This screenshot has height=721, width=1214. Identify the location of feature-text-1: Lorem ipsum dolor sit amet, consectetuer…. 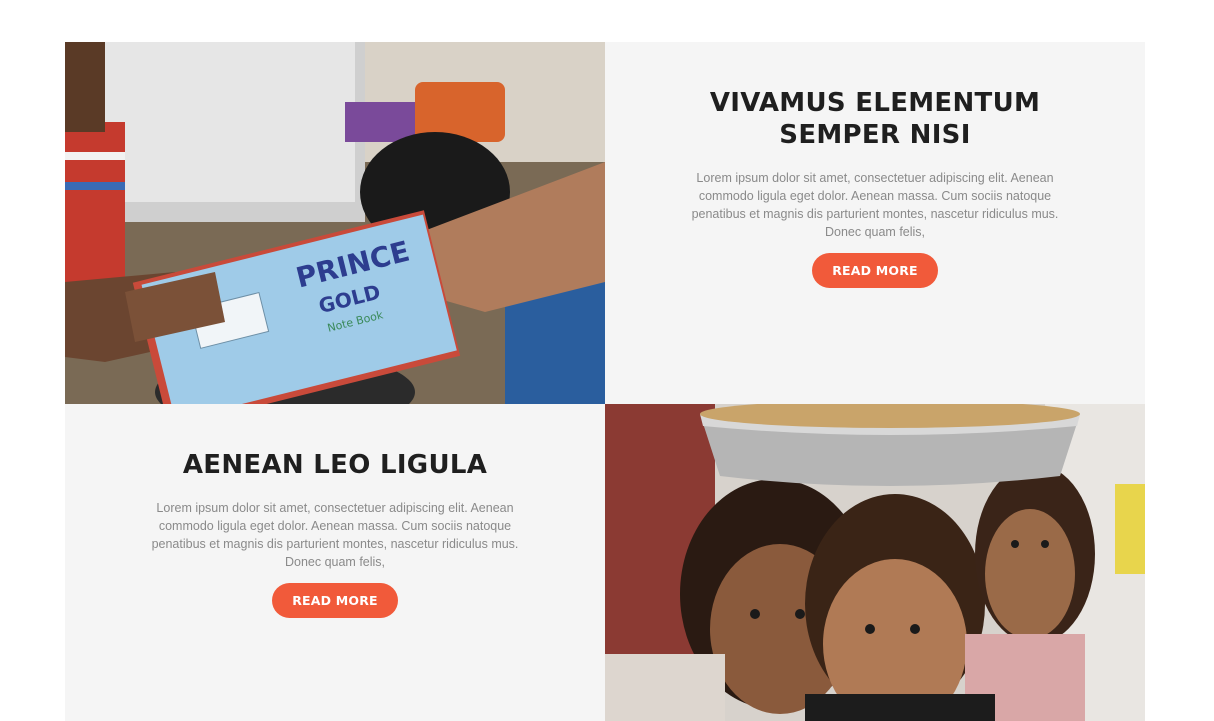
(875, 205).